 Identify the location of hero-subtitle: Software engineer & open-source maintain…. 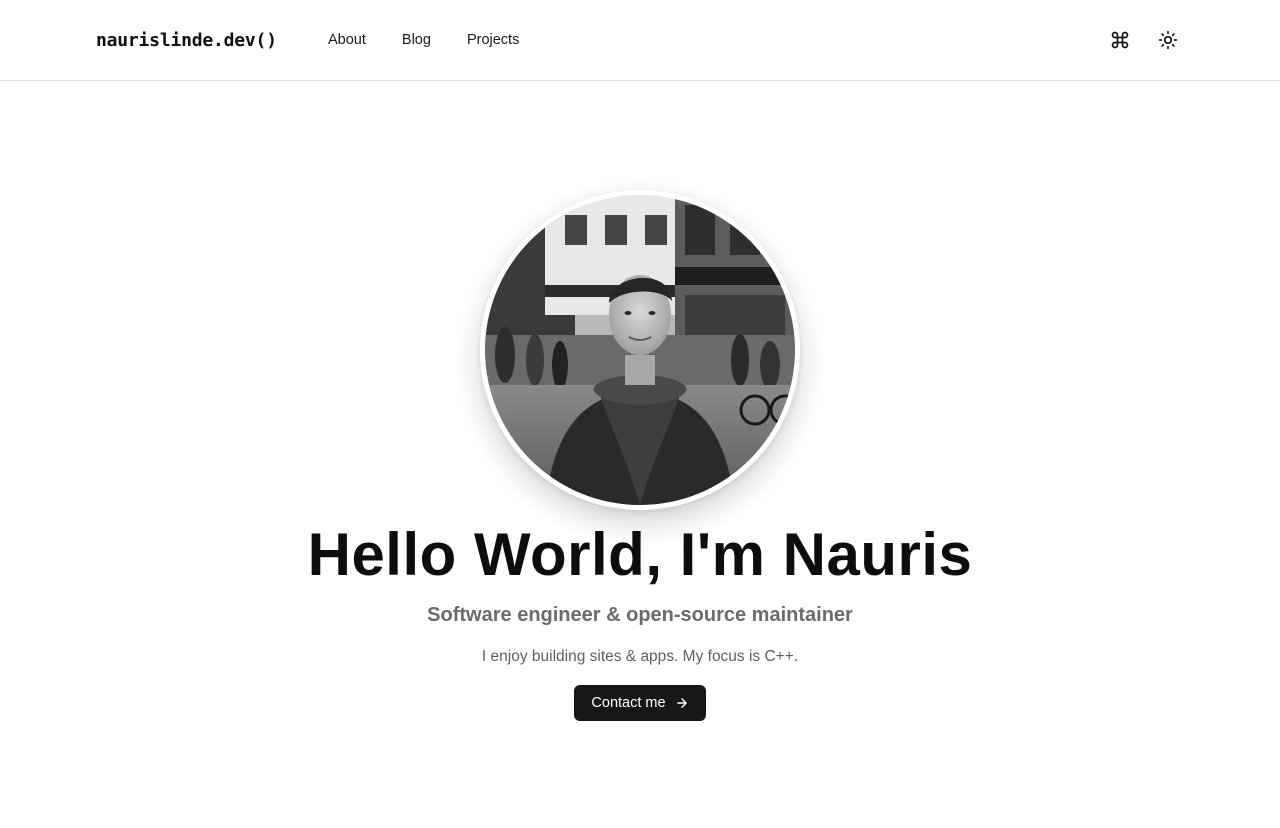
(640, 615).